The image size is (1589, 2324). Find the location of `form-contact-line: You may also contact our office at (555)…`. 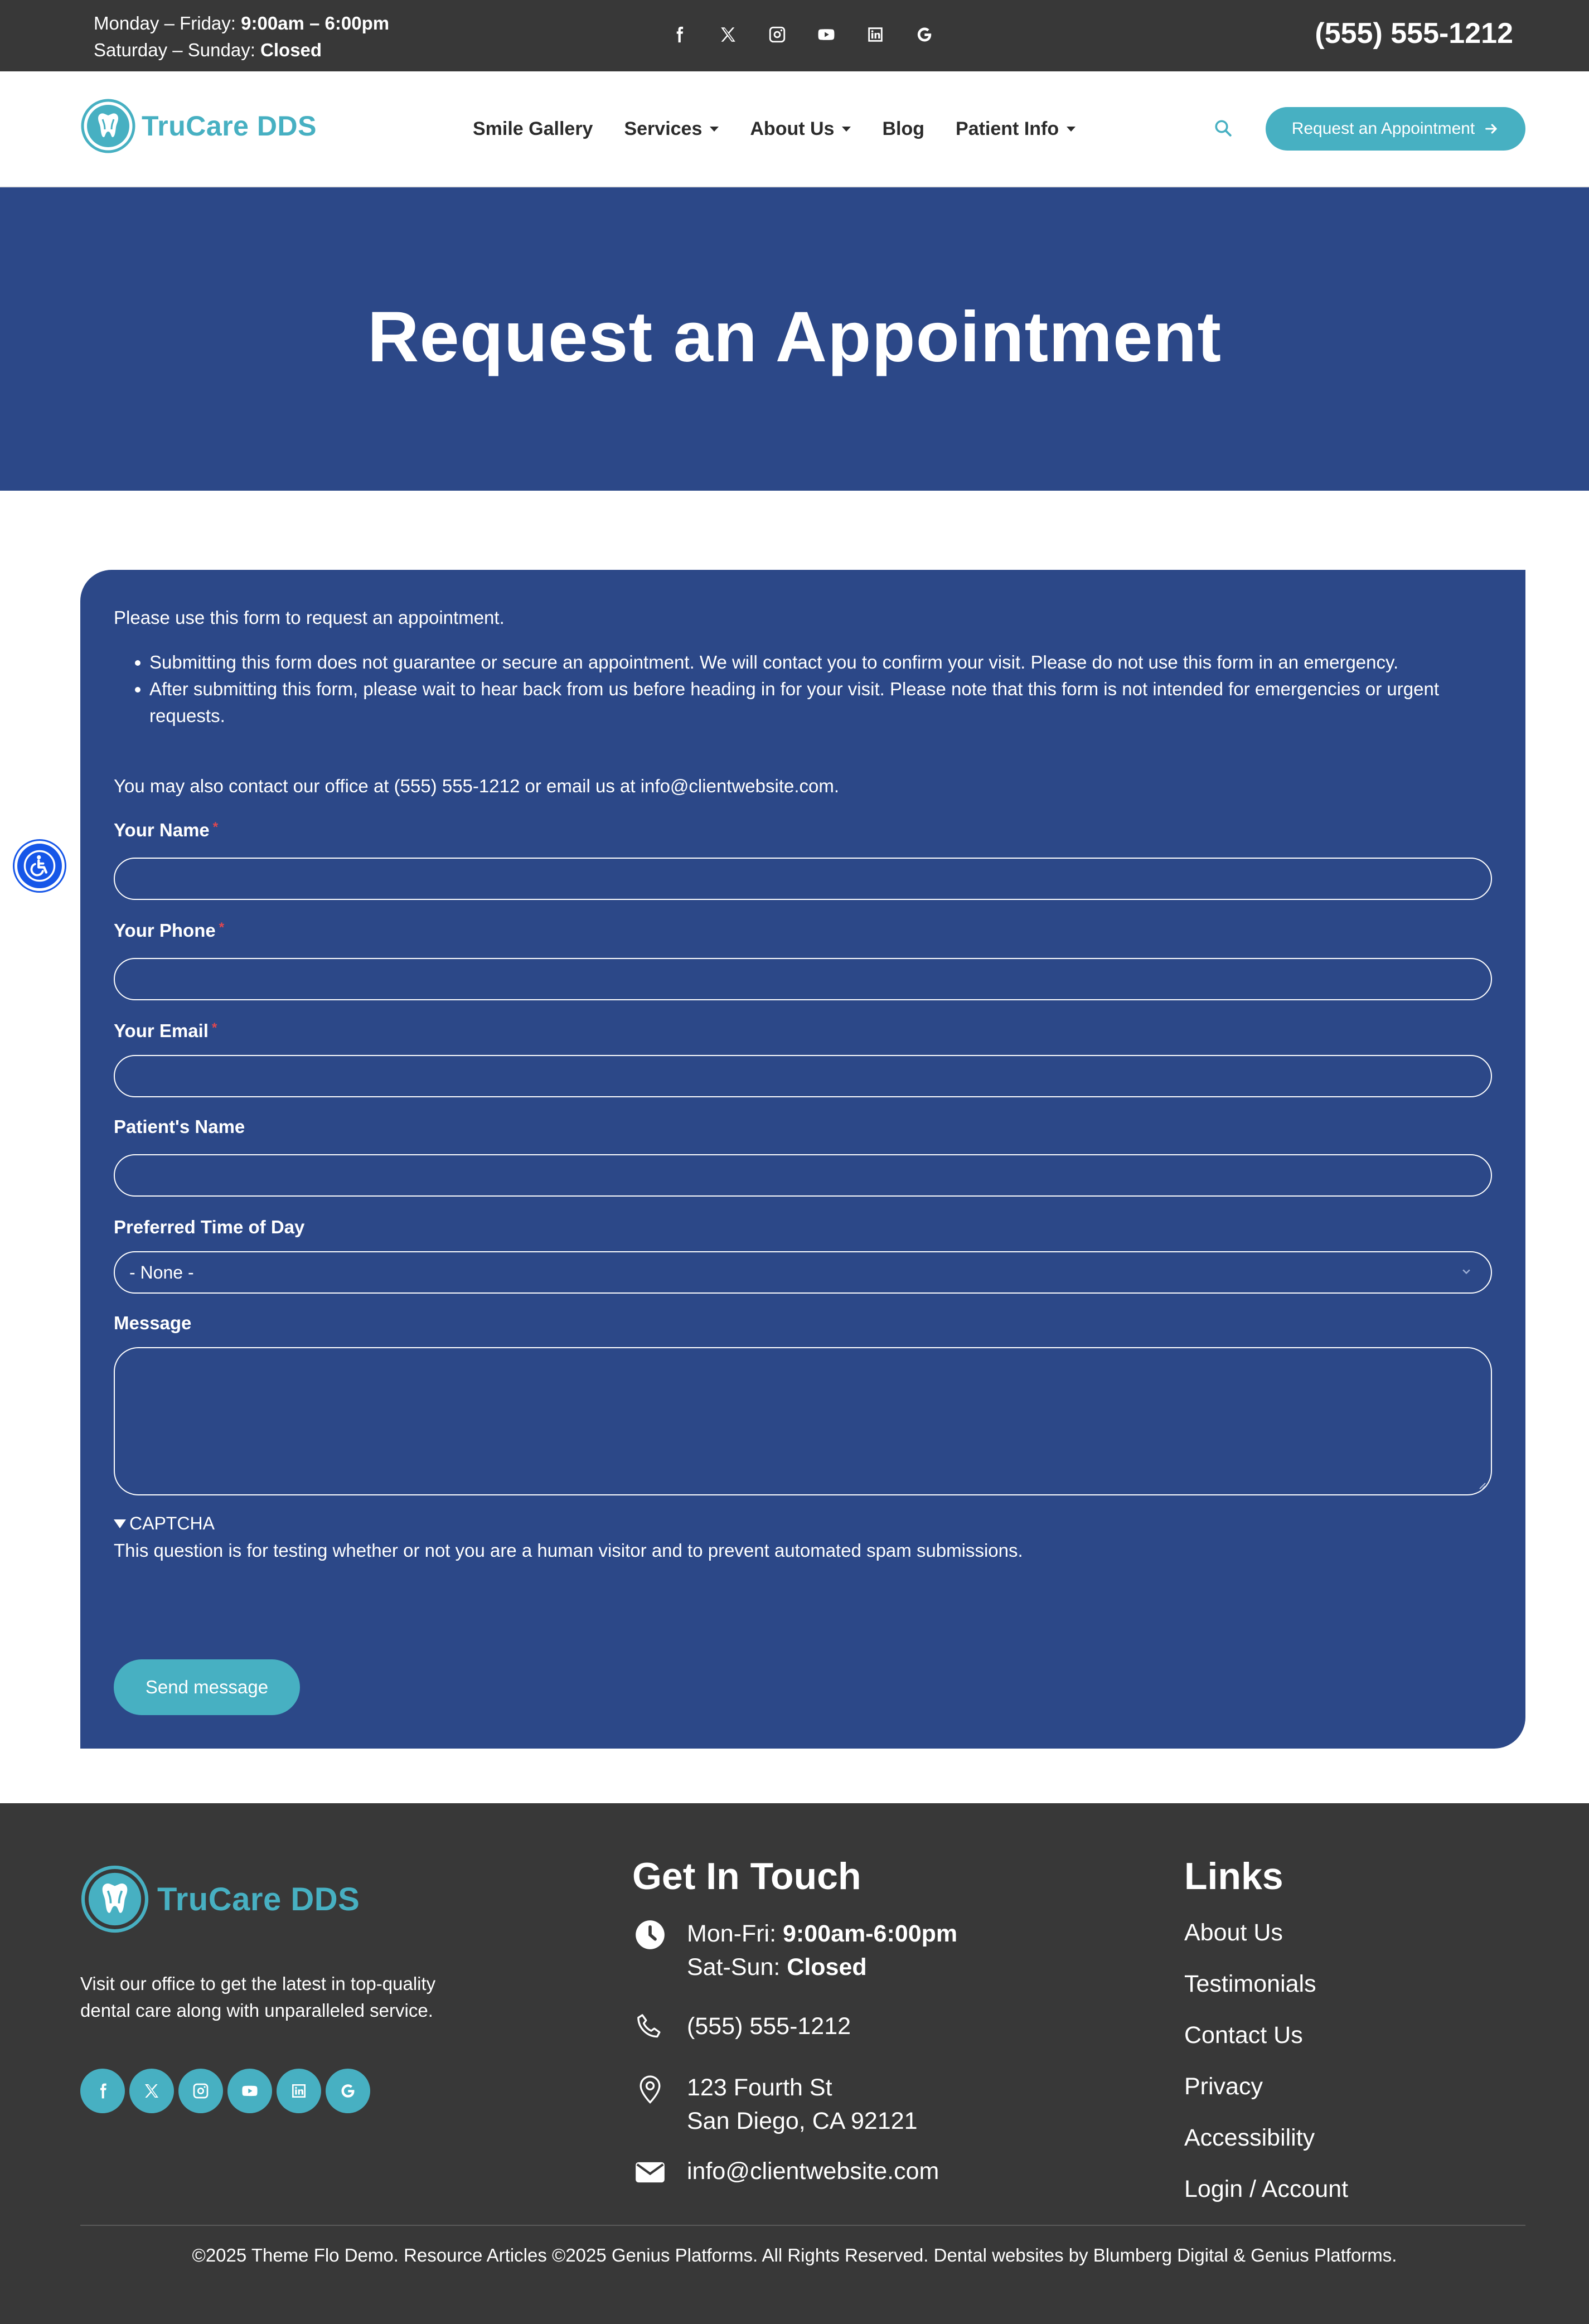

form-contact-line: You may also contact our office at (555)… is located at coordinates (477, 786).